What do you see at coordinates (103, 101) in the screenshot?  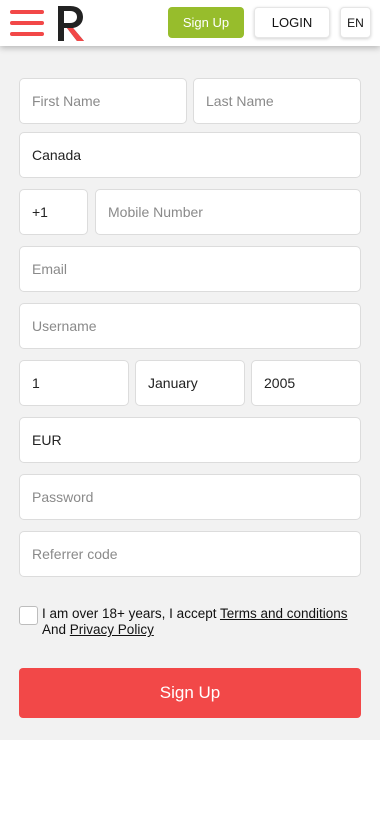 I see `first-name-input` at bounding box center [103, 101].